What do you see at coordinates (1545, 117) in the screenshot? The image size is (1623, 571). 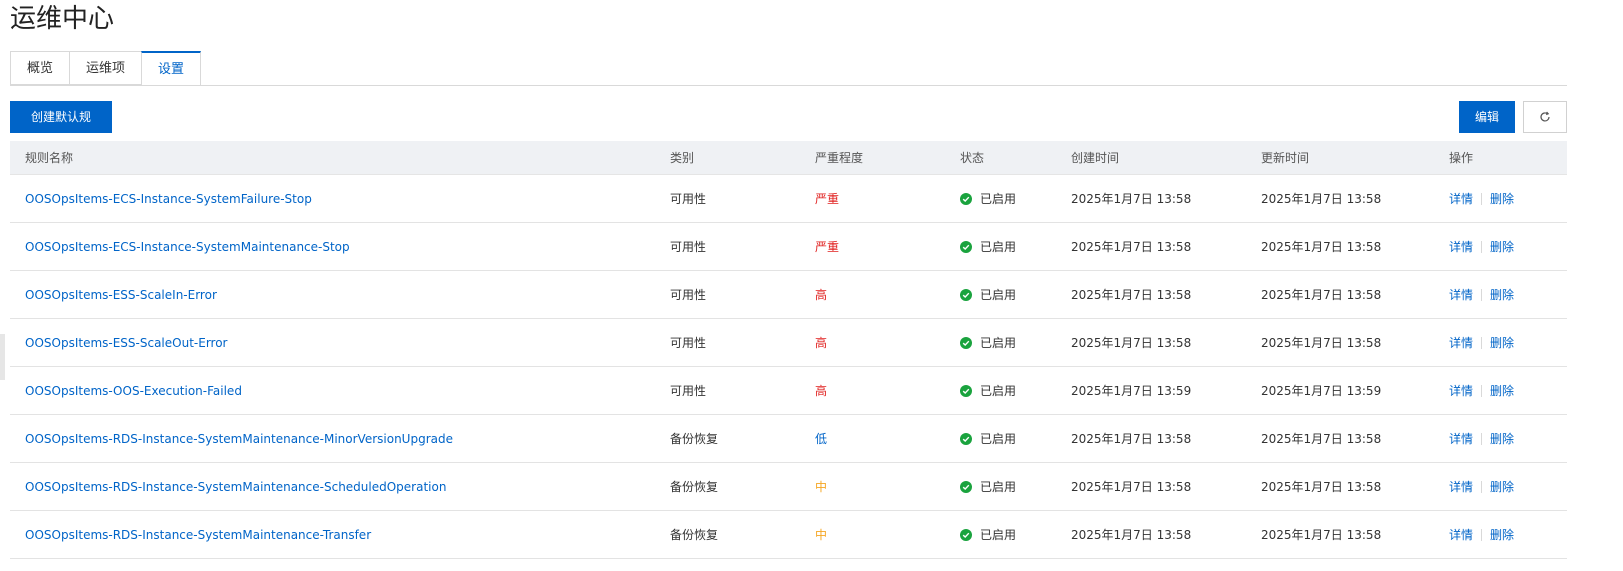 I see `refresh-button` at bounding box center [1545, 117].